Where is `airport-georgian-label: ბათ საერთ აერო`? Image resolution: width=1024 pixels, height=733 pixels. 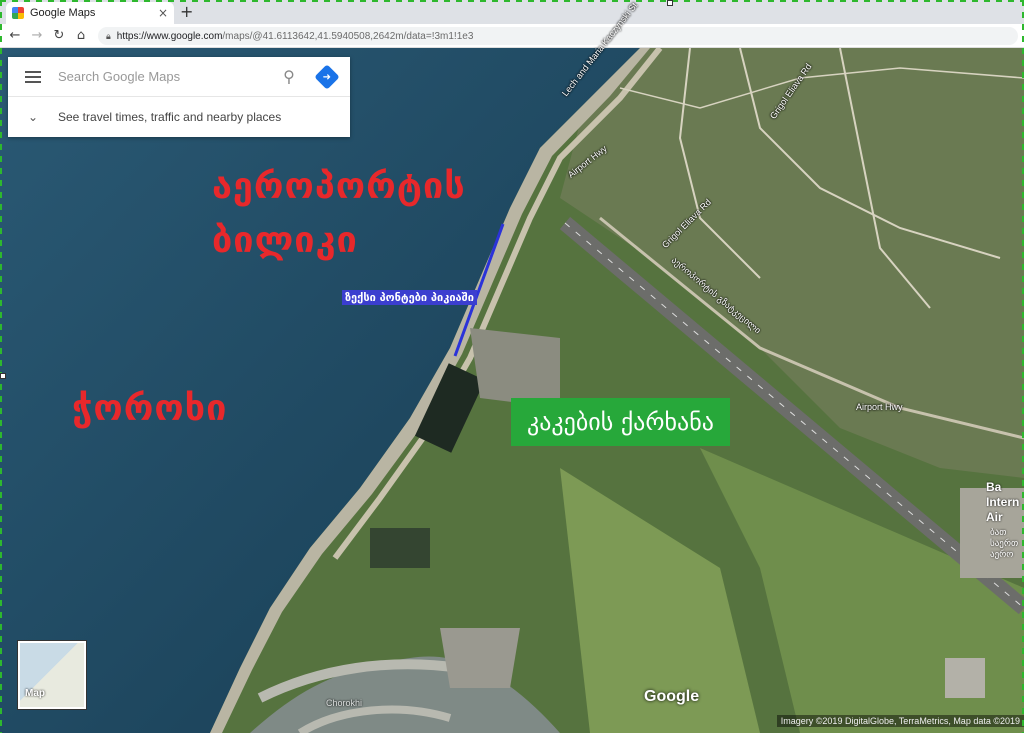
airport-georgian-label: ბათ საერთ აერო is located at coordinates (1004, 544).